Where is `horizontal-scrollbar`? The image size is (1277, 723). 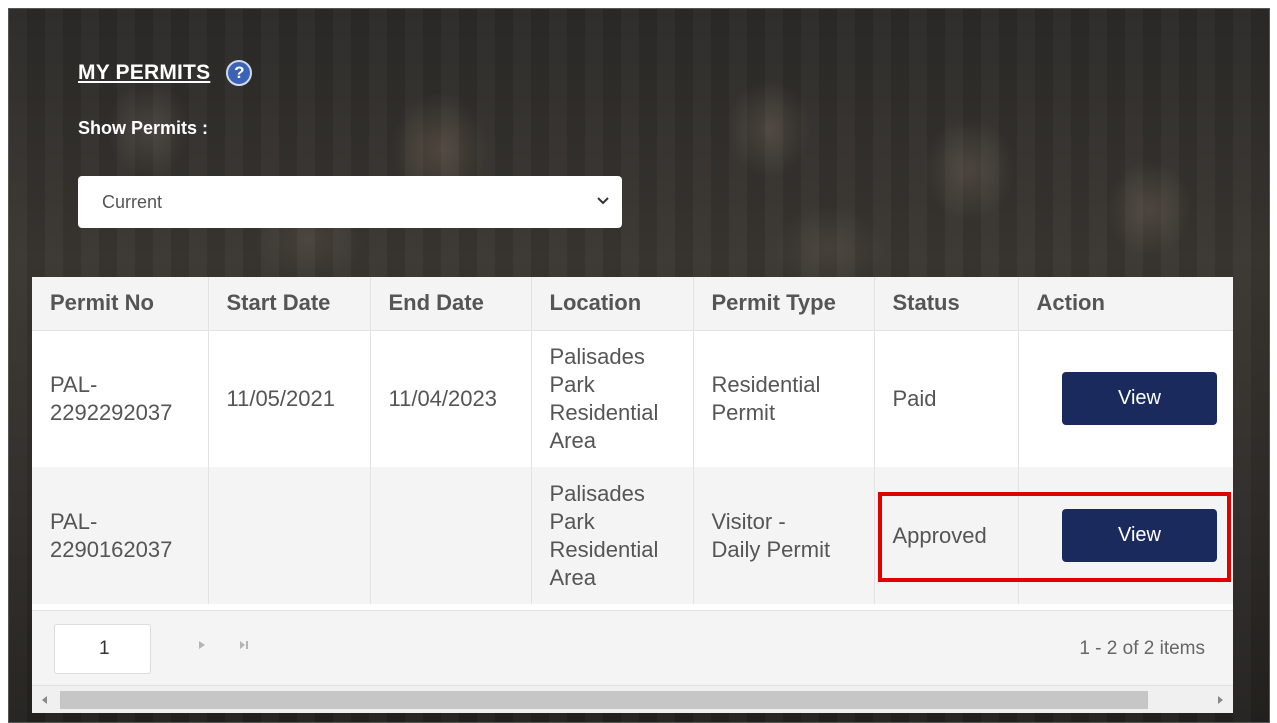 horizontal-scrollbar is located at coordinates (632, 699).